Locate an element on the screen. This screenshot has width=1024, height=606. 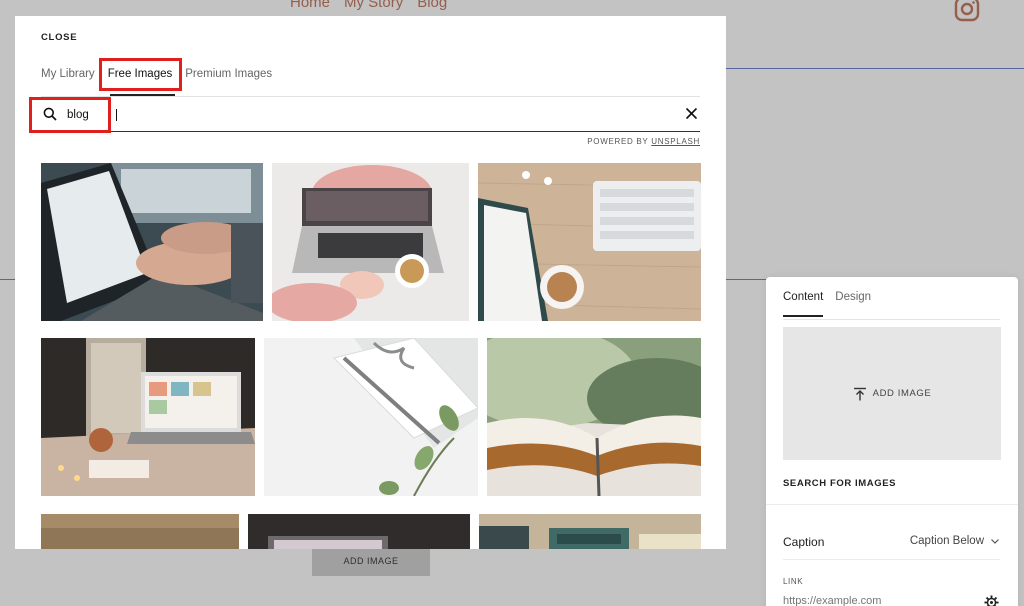
powered-by-label: POWERED BY is located at coordinates (618, 141).